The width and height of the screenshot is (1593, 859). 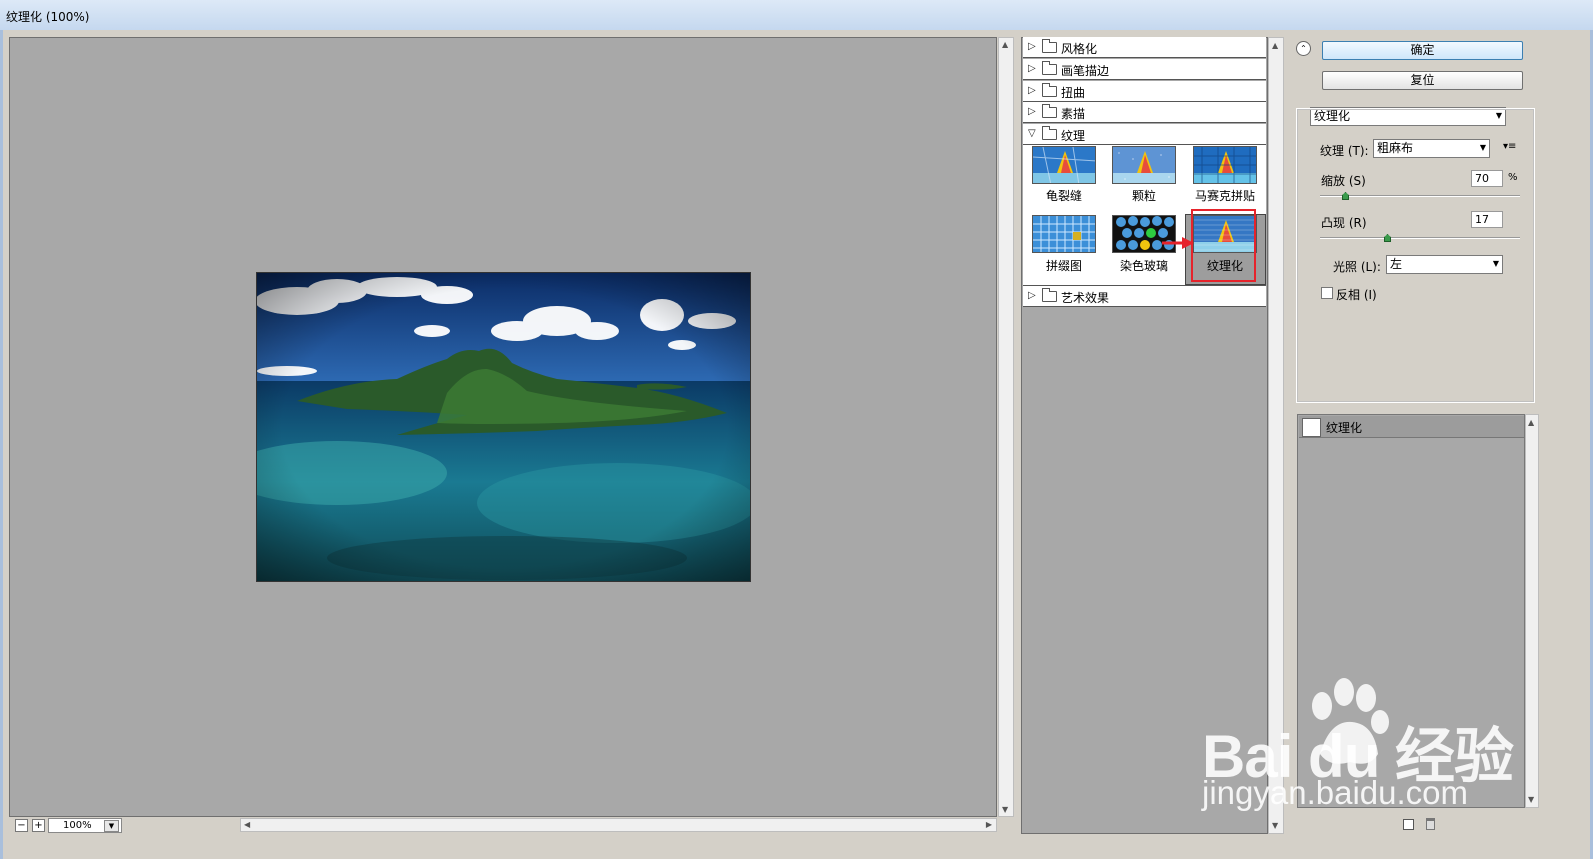 What do you see at coordinates (1143, 196) in the screenshot?
I see `filter-label: 颗粒` at bounding box center [1143, 196].